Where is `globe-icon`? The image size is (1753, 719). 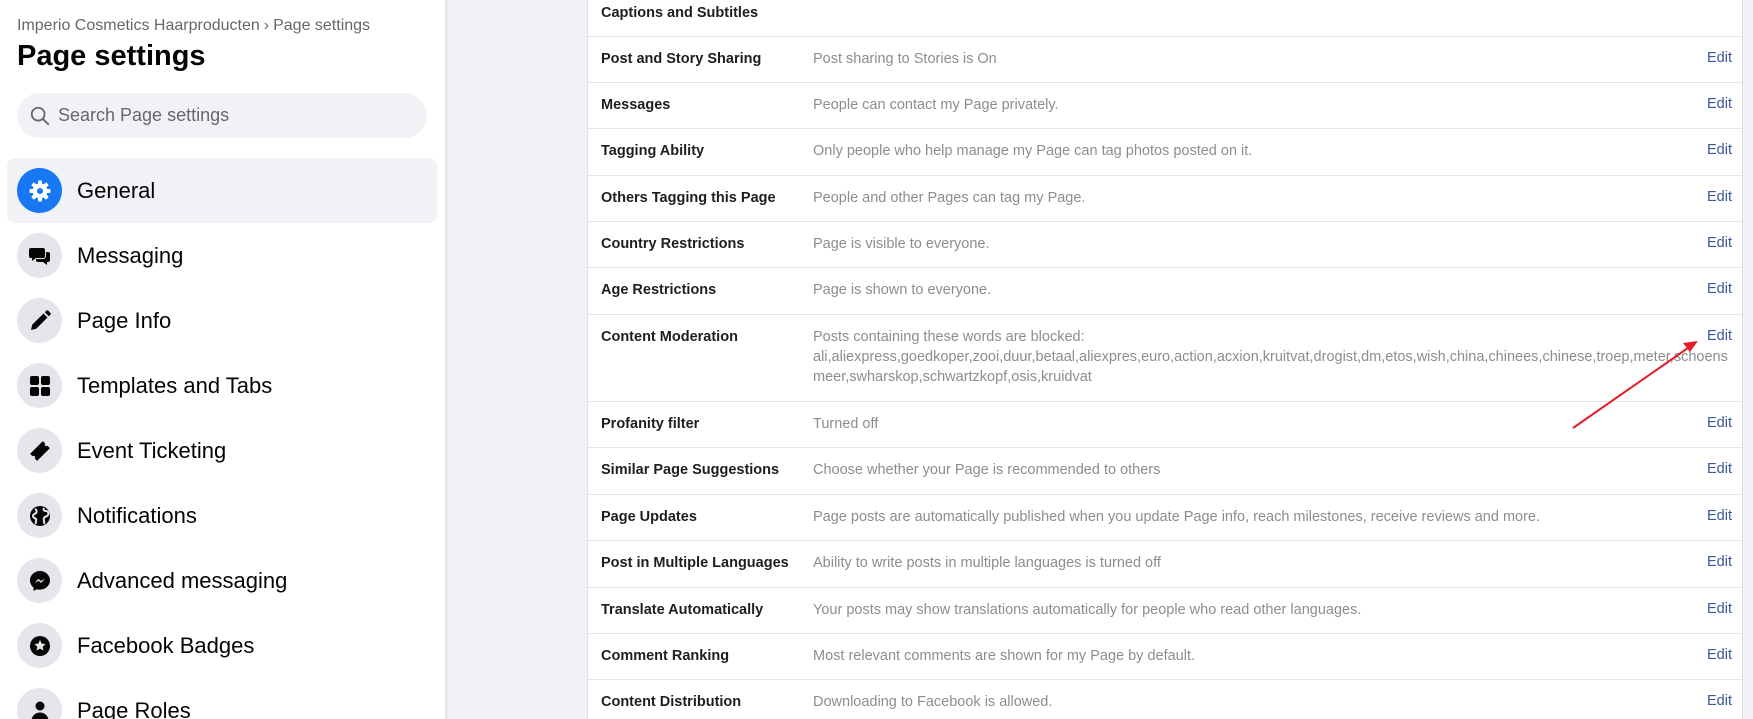
globe-icon is located at coordinates (39, 515).